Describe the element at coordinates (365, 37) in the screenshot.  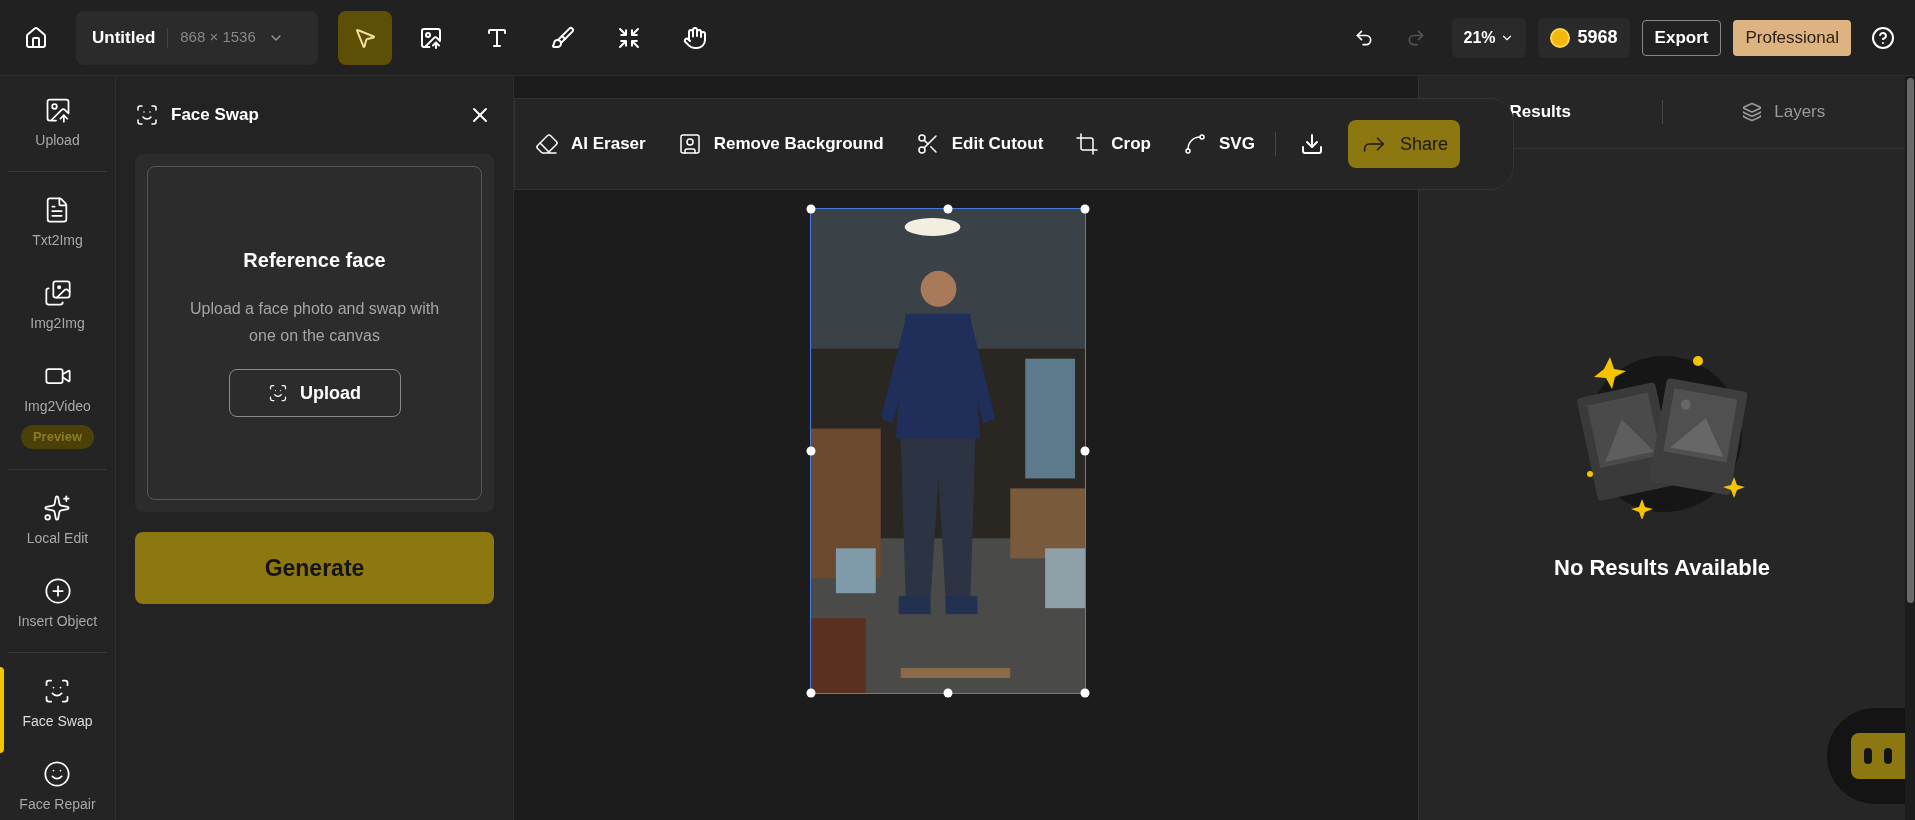
I see `tool-button` at that location.